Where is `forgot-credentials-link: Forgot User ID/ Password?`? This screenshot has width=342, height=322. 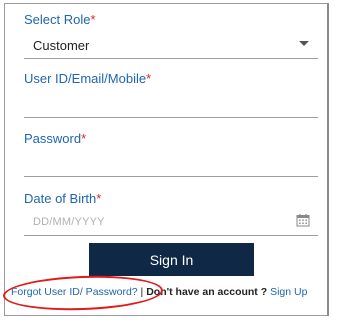 forgot-credentials-link: Forgot User ID/ Password? is located at coordinates (74, 292).